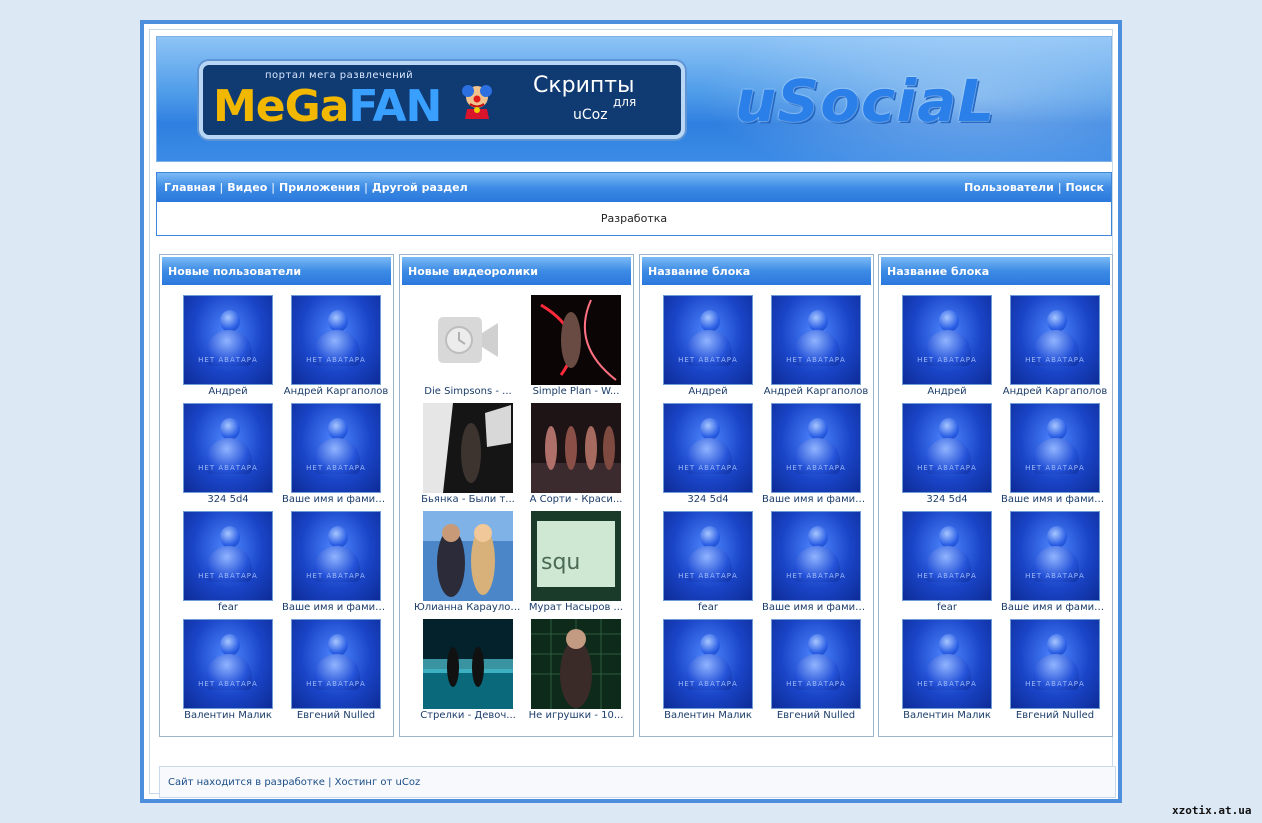 Image resolution: width=1262 pixels, height=823 pixels. I want to click on nav-home: Главная, so click(190, 187).